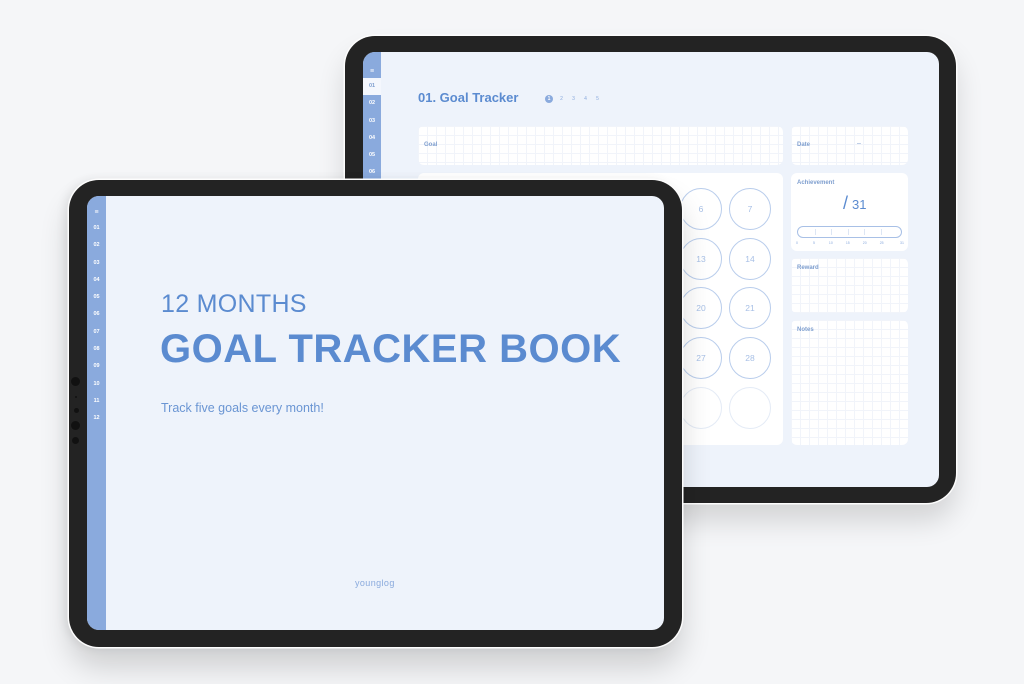  What do you see at coordinates (468, 97) in the screenshot?
I see `page-title: 01. Goal Tracker` at bounding box center [468, 97].